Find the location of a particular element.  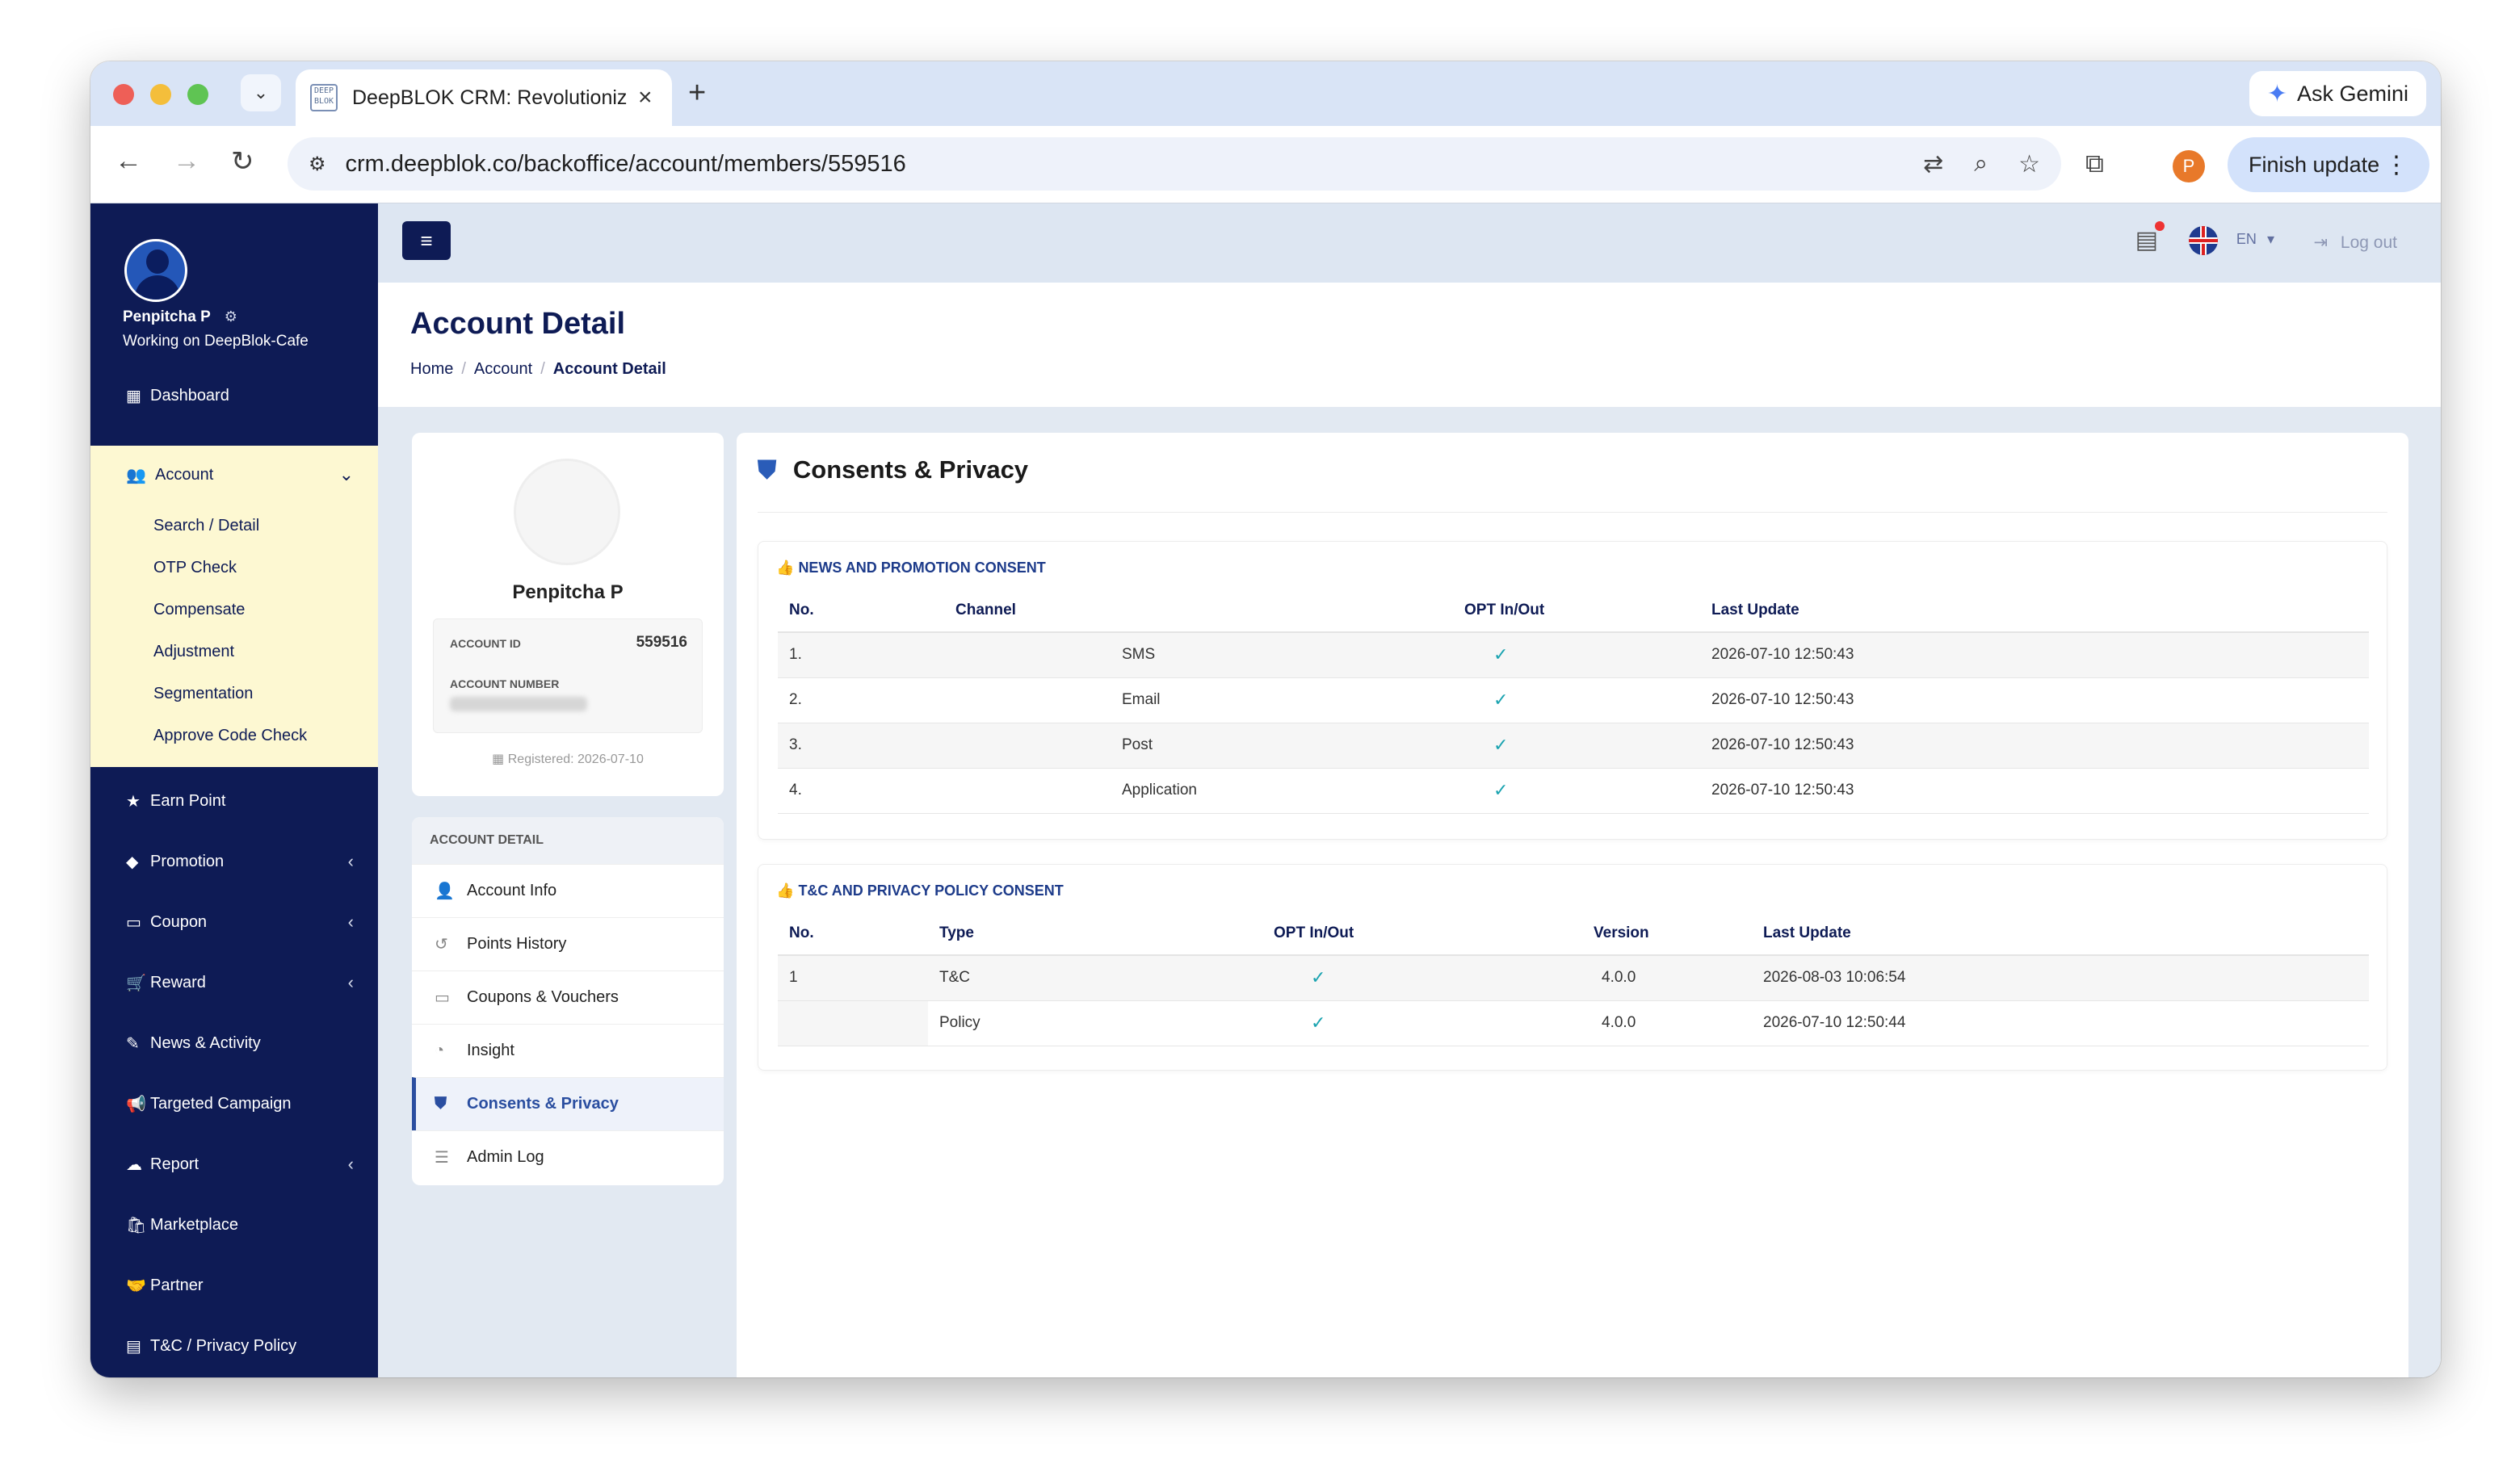

column-header: OPT In/Out is located at coordinates (1576, 611).